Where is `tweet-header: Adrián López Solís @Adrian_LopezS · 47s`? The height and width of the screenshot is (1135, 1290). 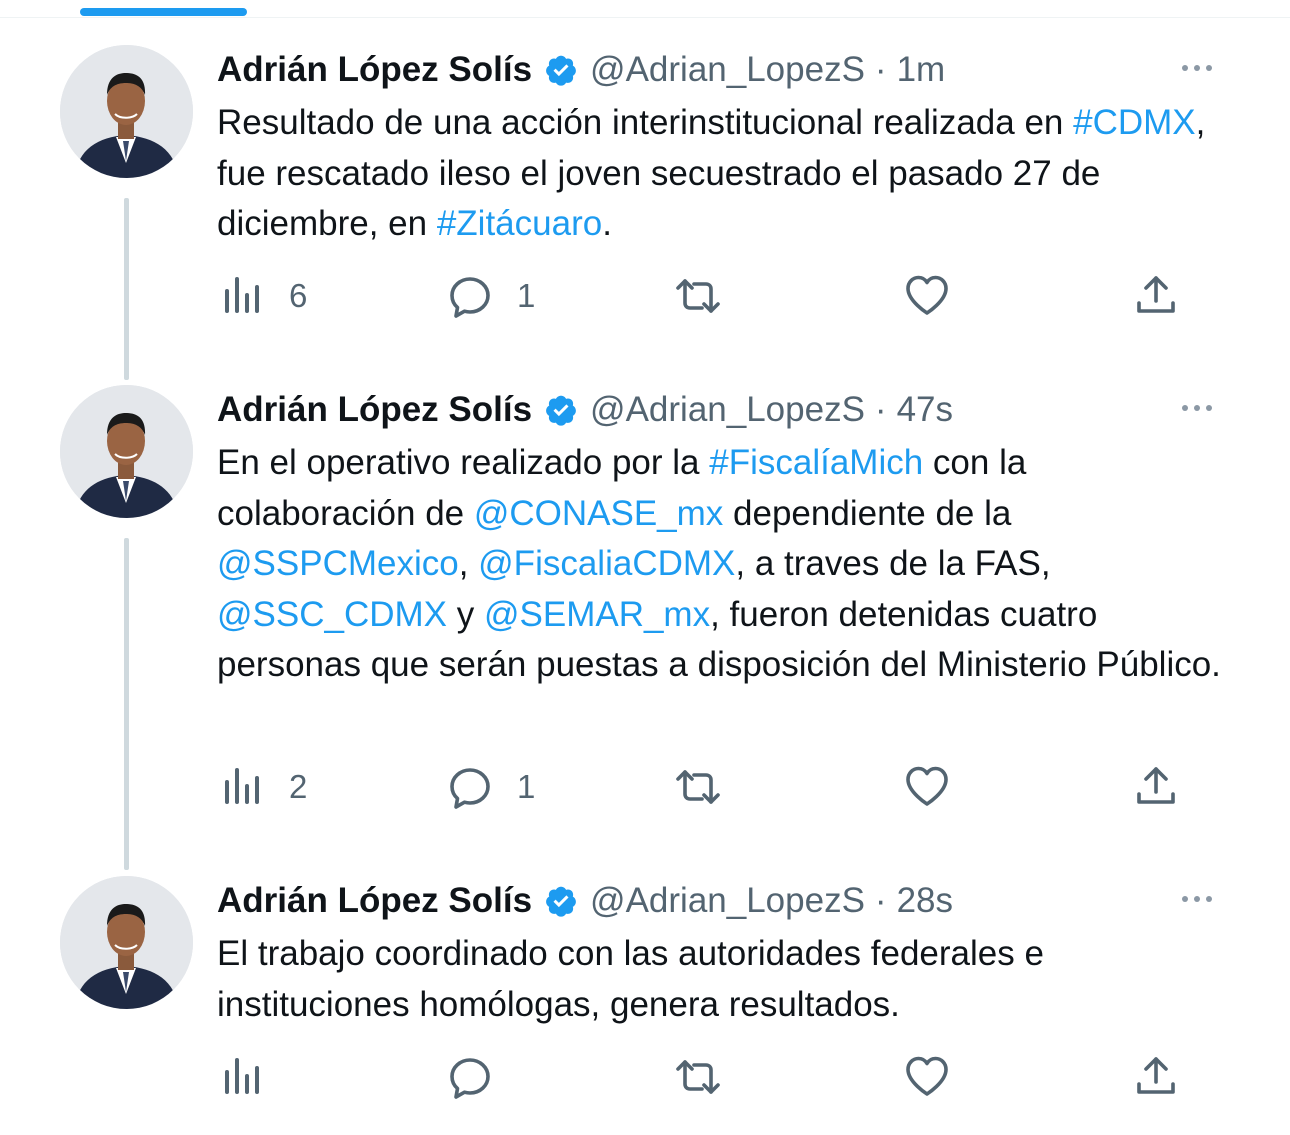 tweet-header: Adrián López Solís @Adrian_LopezS · 47s is located at coordinates (585, 410).